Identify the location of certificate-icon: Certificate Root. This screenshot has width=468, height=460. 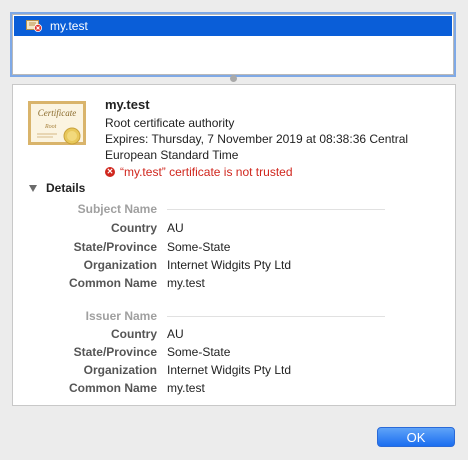
(57, 127).